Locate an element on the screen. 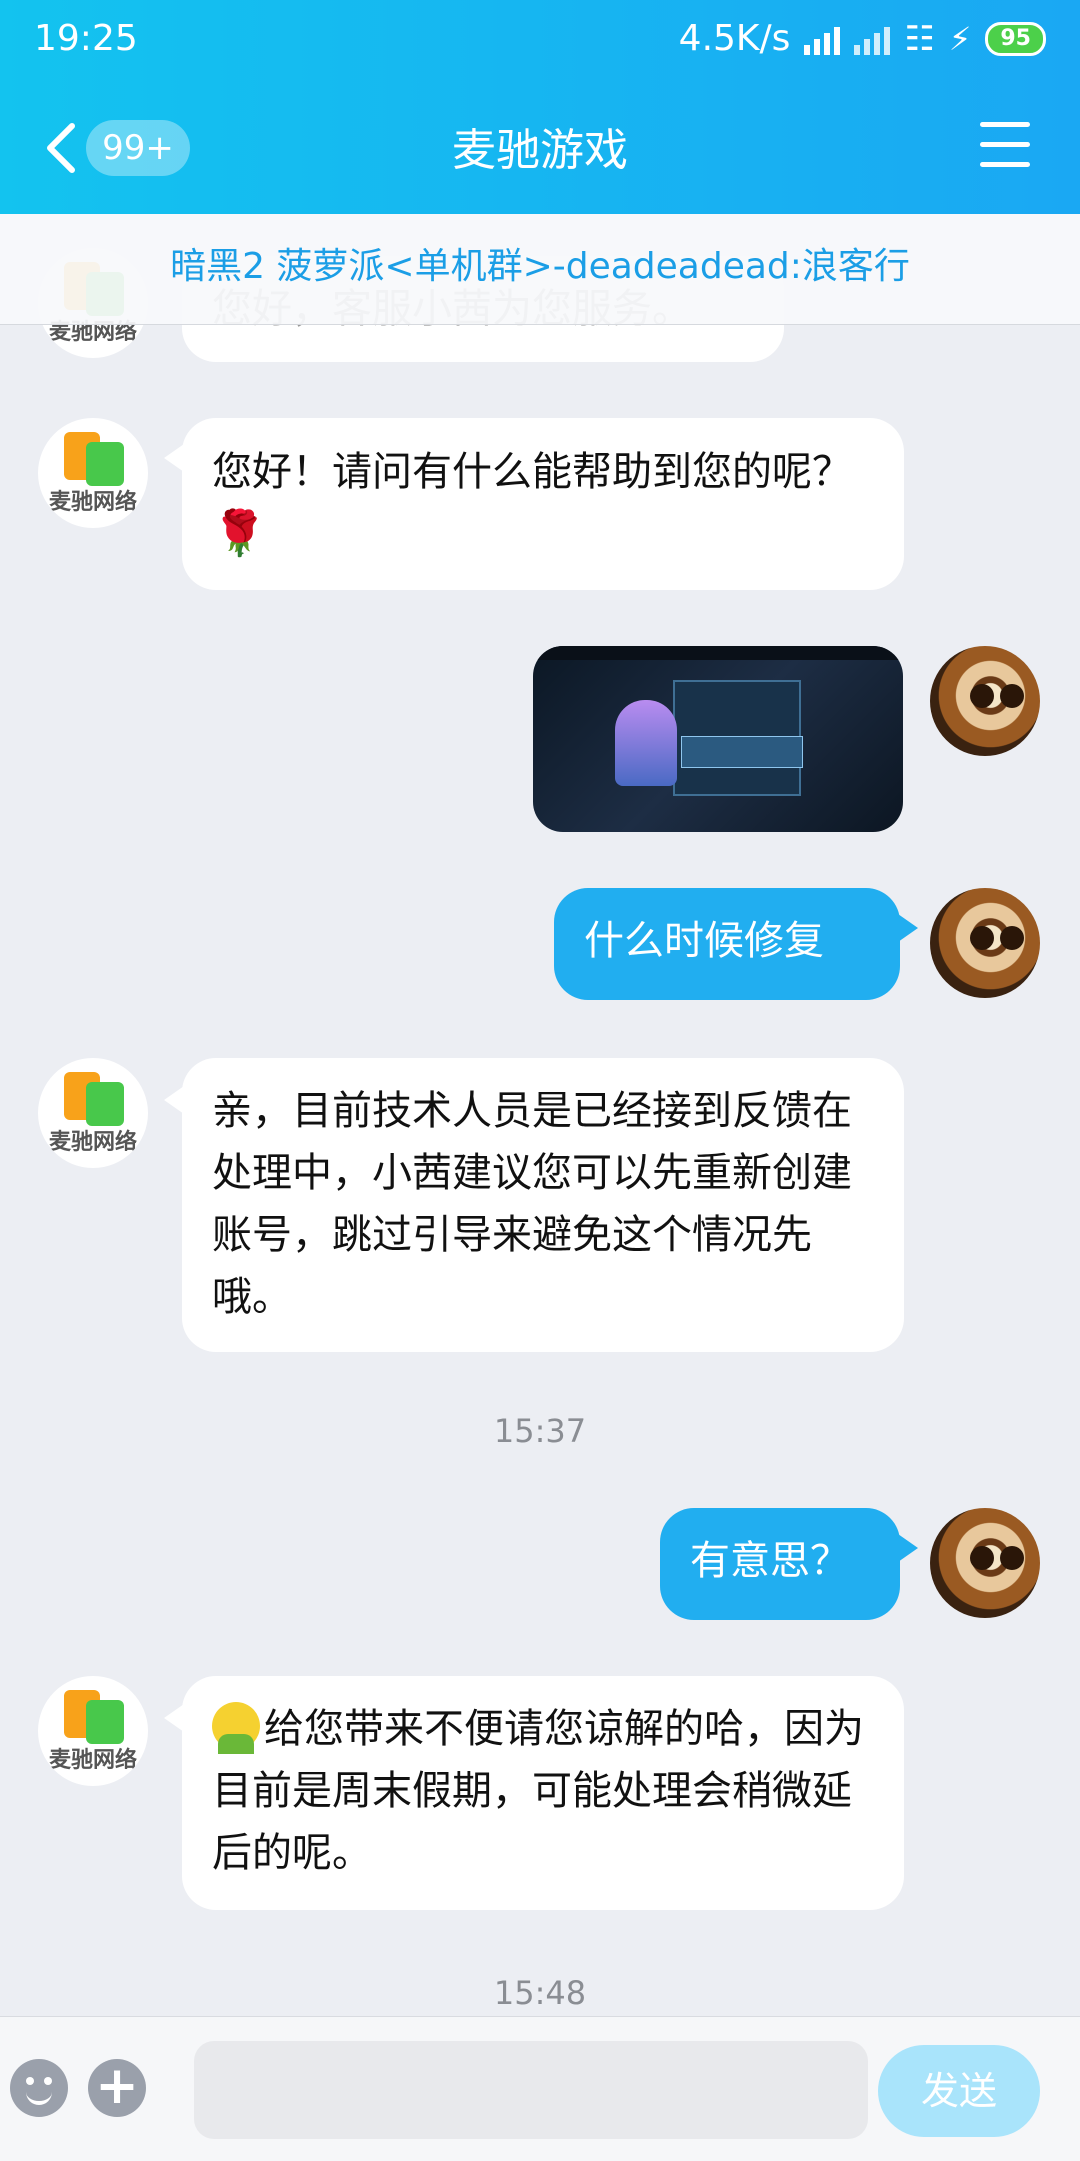  group-banner: 暗黑2 菠萝派<单机群>-deadeadead:浪客行 is located at coordinates (540, 269).